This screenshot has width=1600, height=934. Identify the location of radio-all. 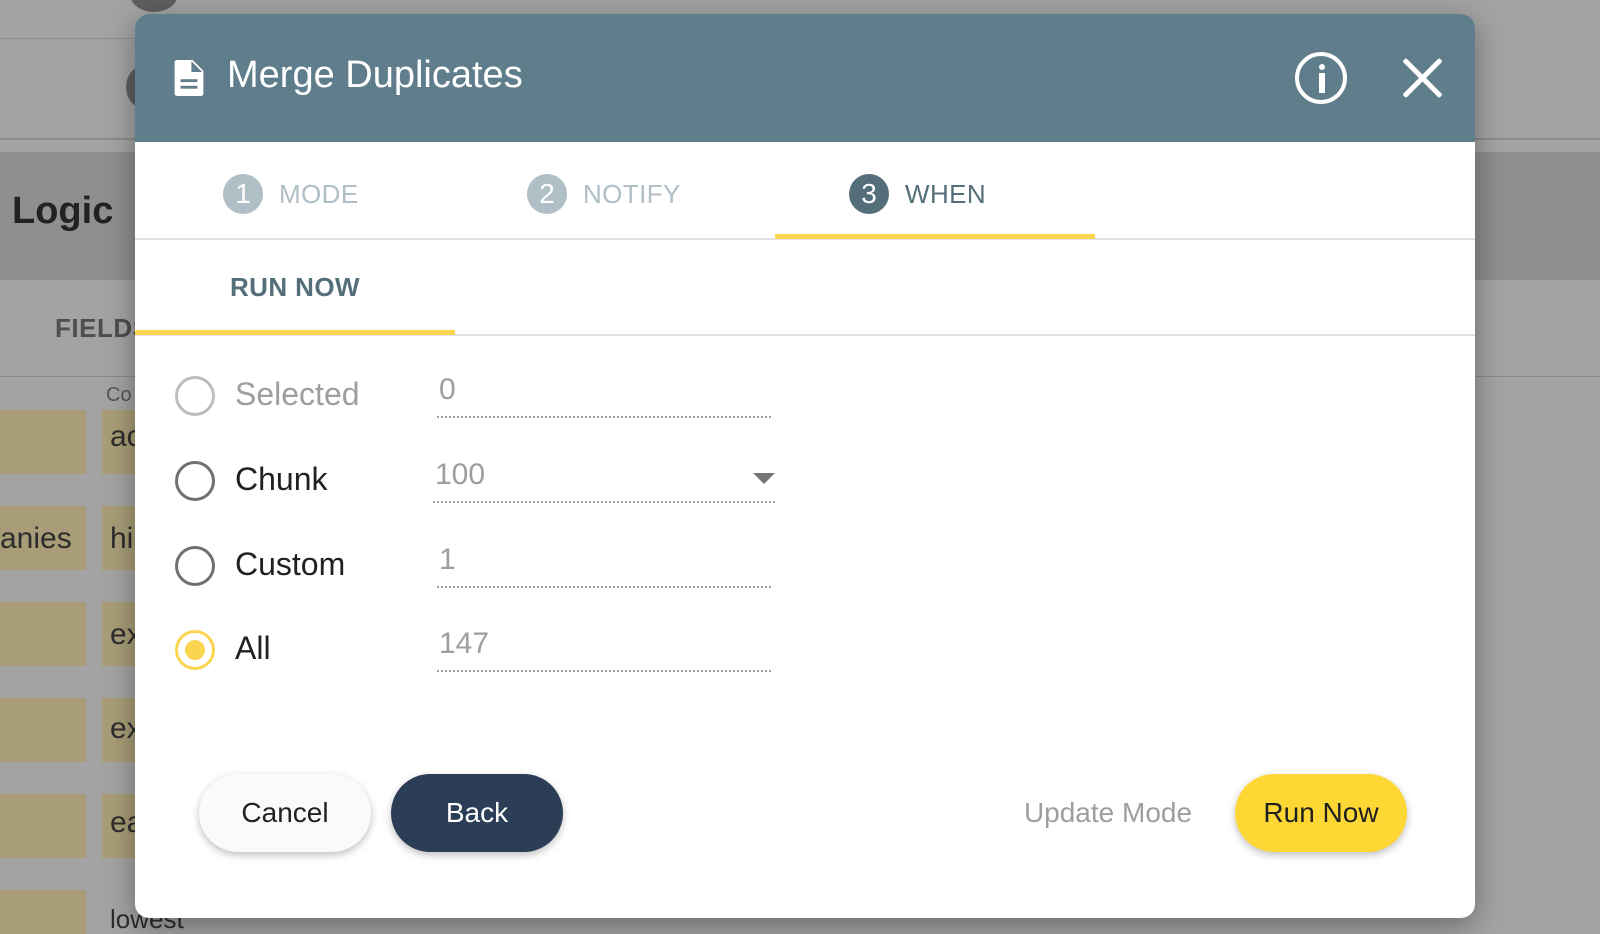
(195, 650).